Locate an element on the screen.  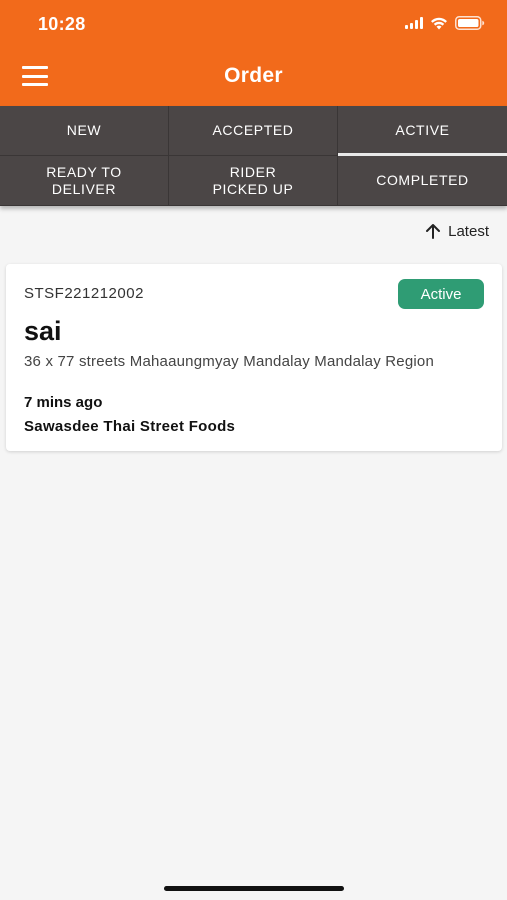
restaurant-name: Sawasdee Thai Street Foods is located at coordinates (130, 426).